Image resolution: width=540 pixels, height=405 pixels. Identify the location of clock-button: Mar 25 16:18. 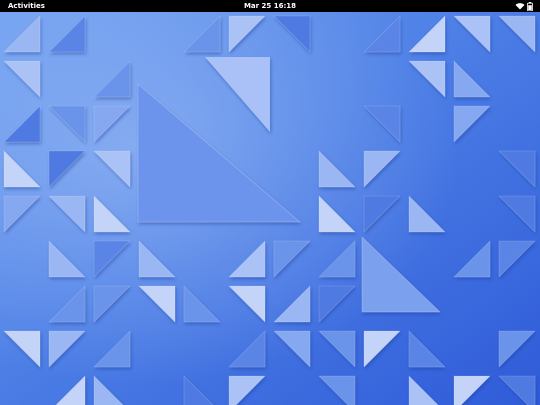
(270, 6).